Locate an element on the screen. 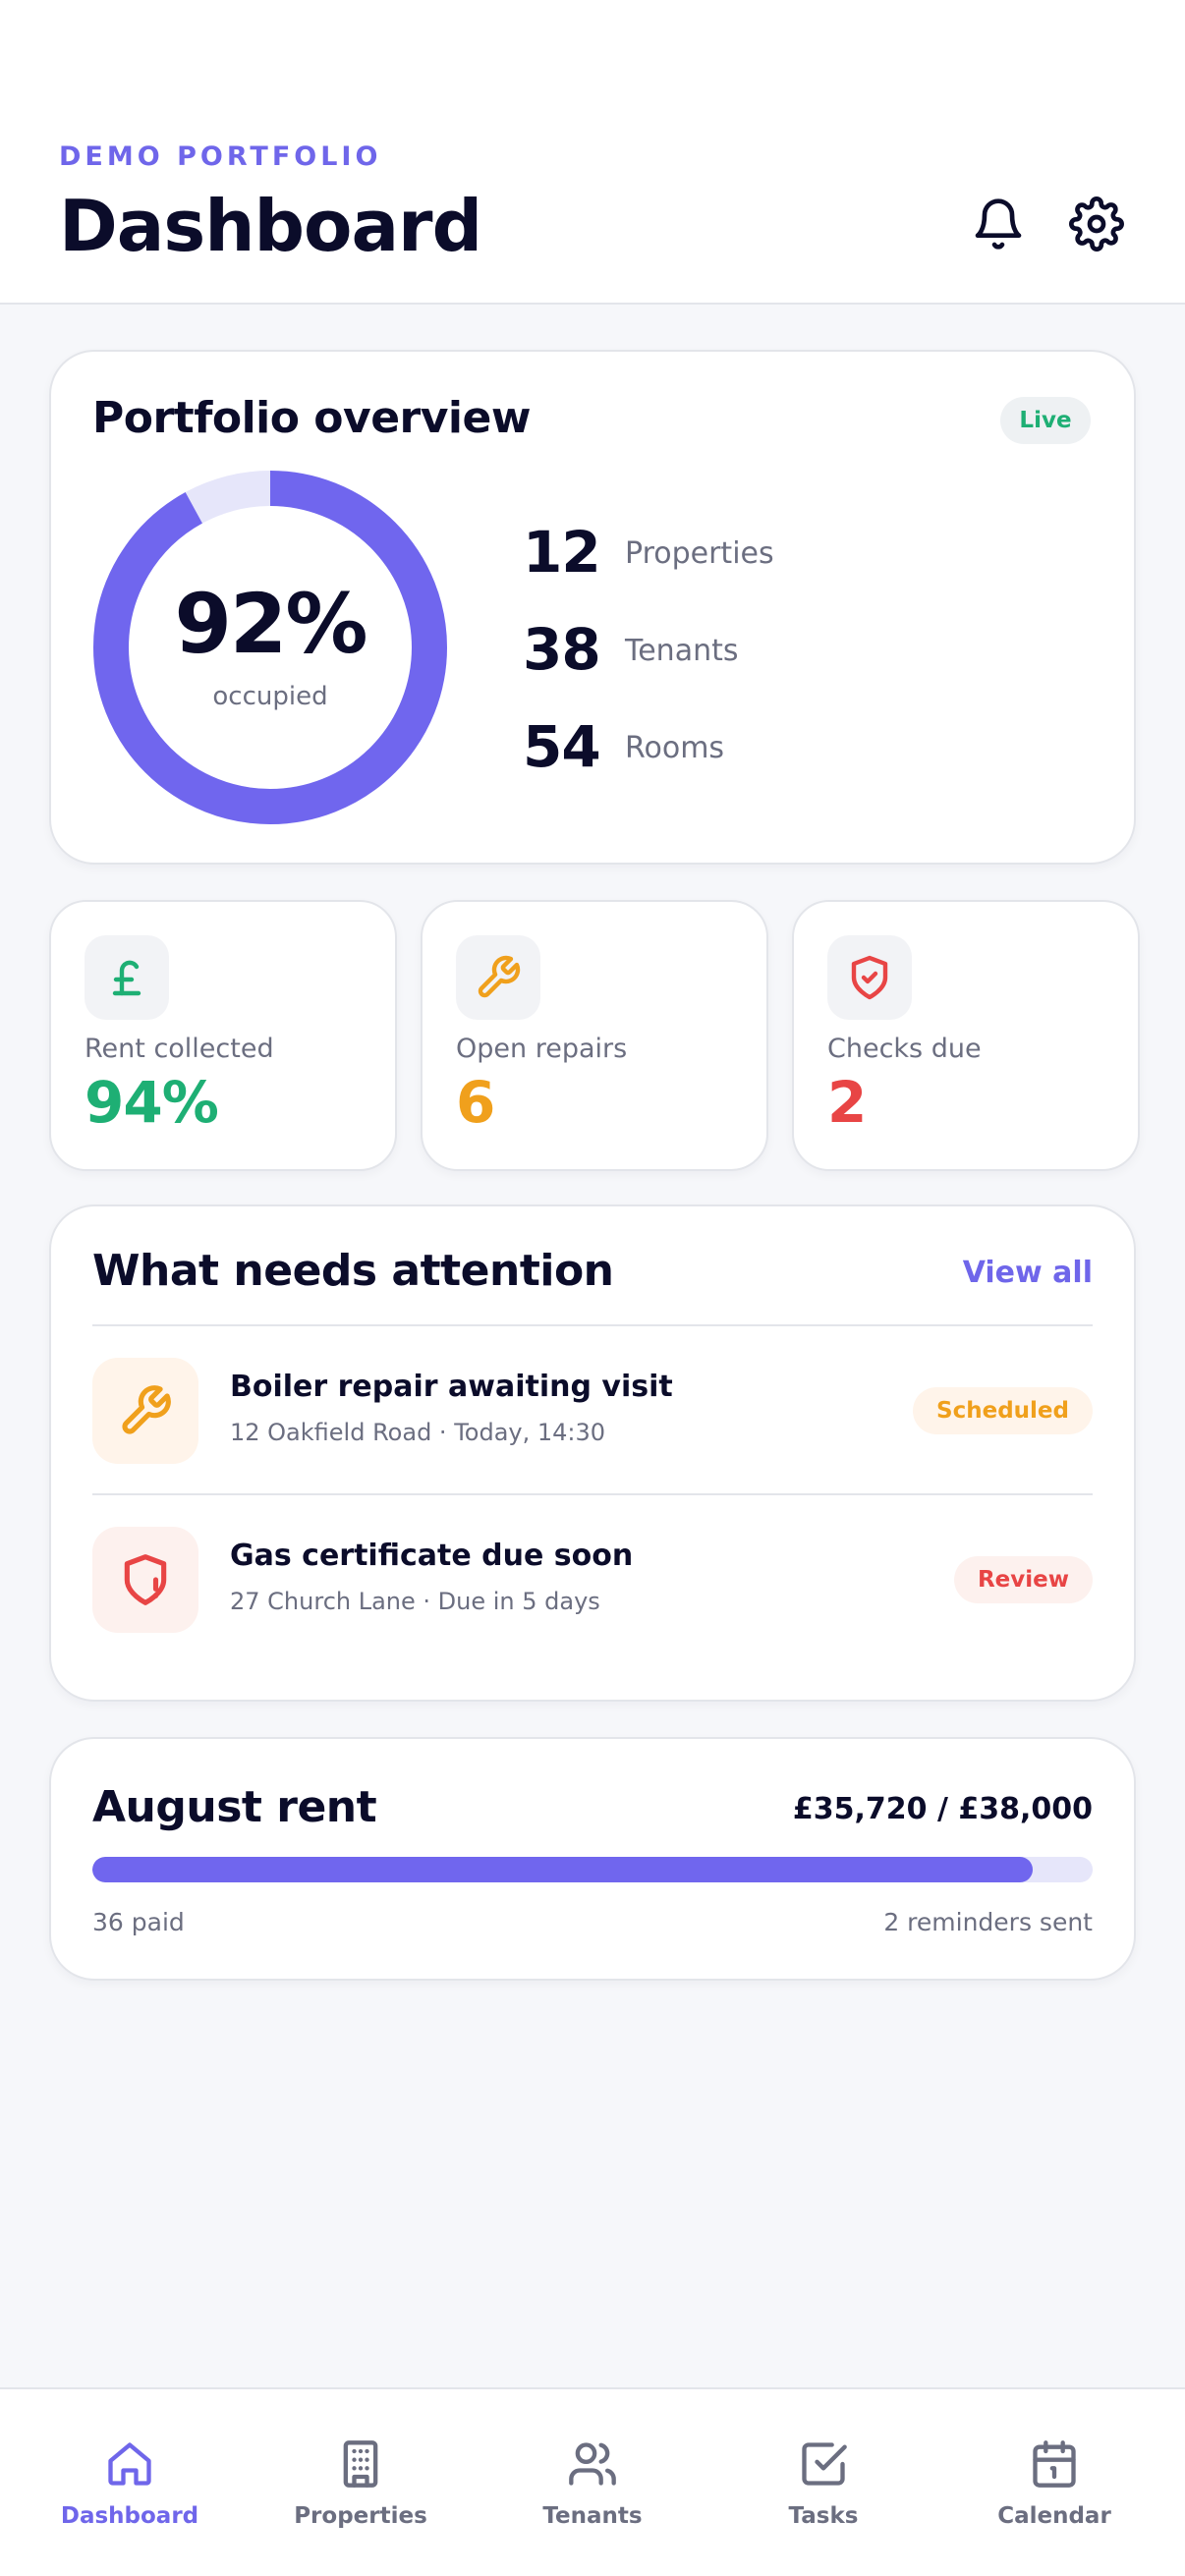  stat-label: Properties is located at coordinates (699, 553).